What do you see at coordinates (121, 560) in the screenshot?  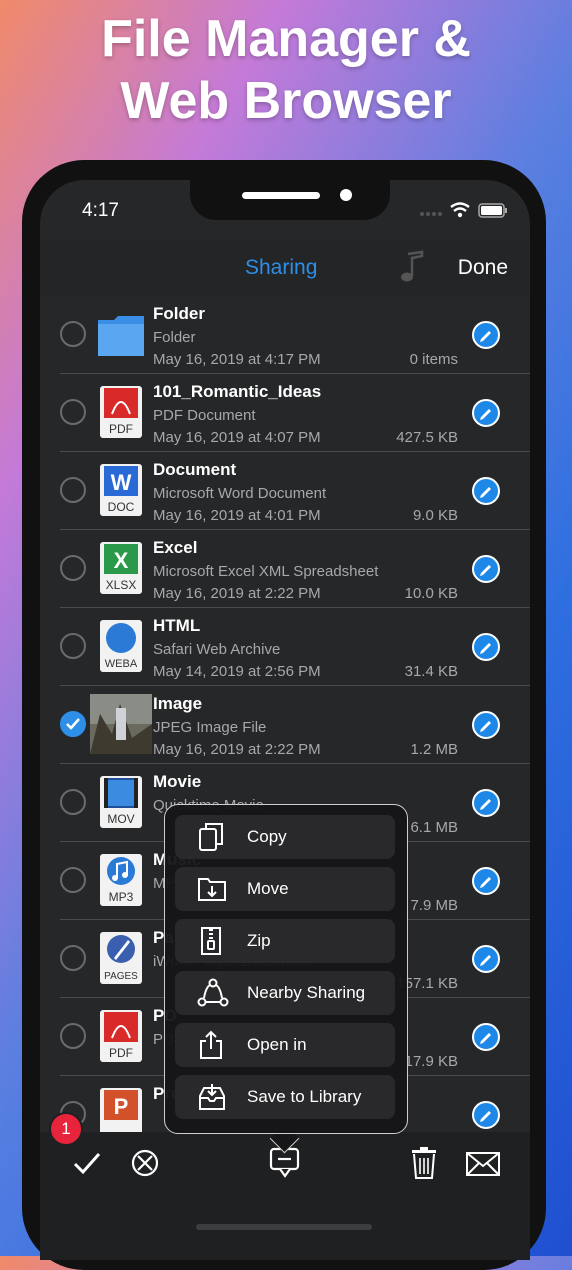 I see `svg-text: X` at bounding box center [121, 560].